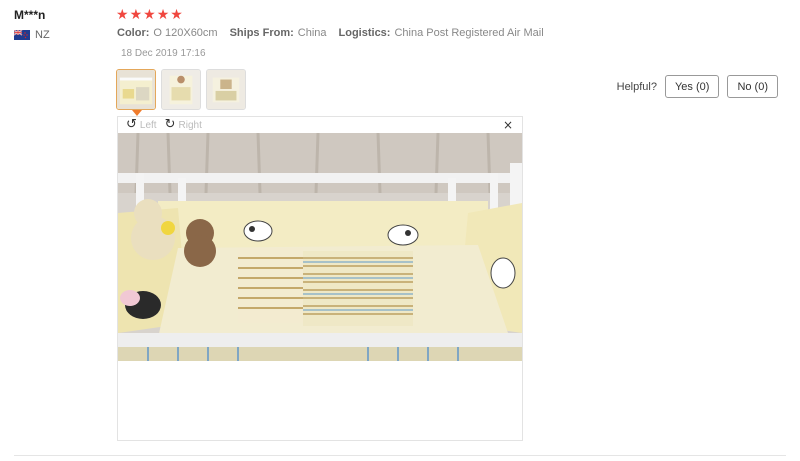 This screenshot has width=800, height=461. Describe the element at coordinates (170, 124) in the screenshot. I see `rotate-right-icon: ↻` at that location.